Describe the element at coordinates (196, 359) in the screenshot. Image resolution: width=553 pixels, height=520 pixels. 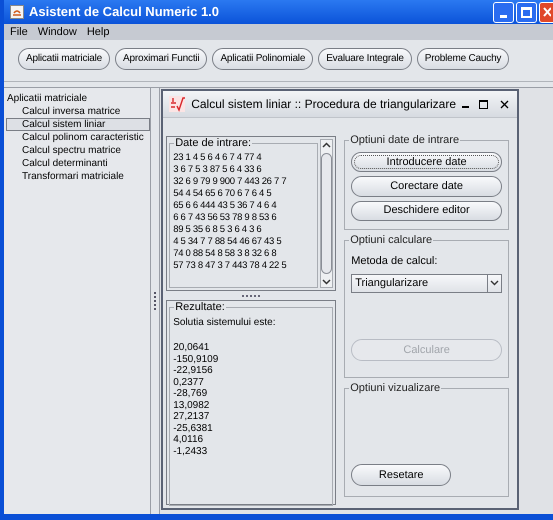
I see `result-value: -150,9109` at that location.